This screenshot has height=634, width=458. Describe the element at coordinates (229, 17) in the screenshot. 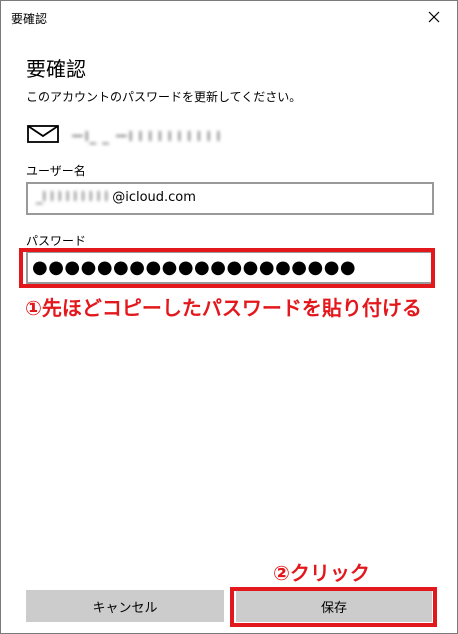

I see `title-bar: 要確認` at that location.